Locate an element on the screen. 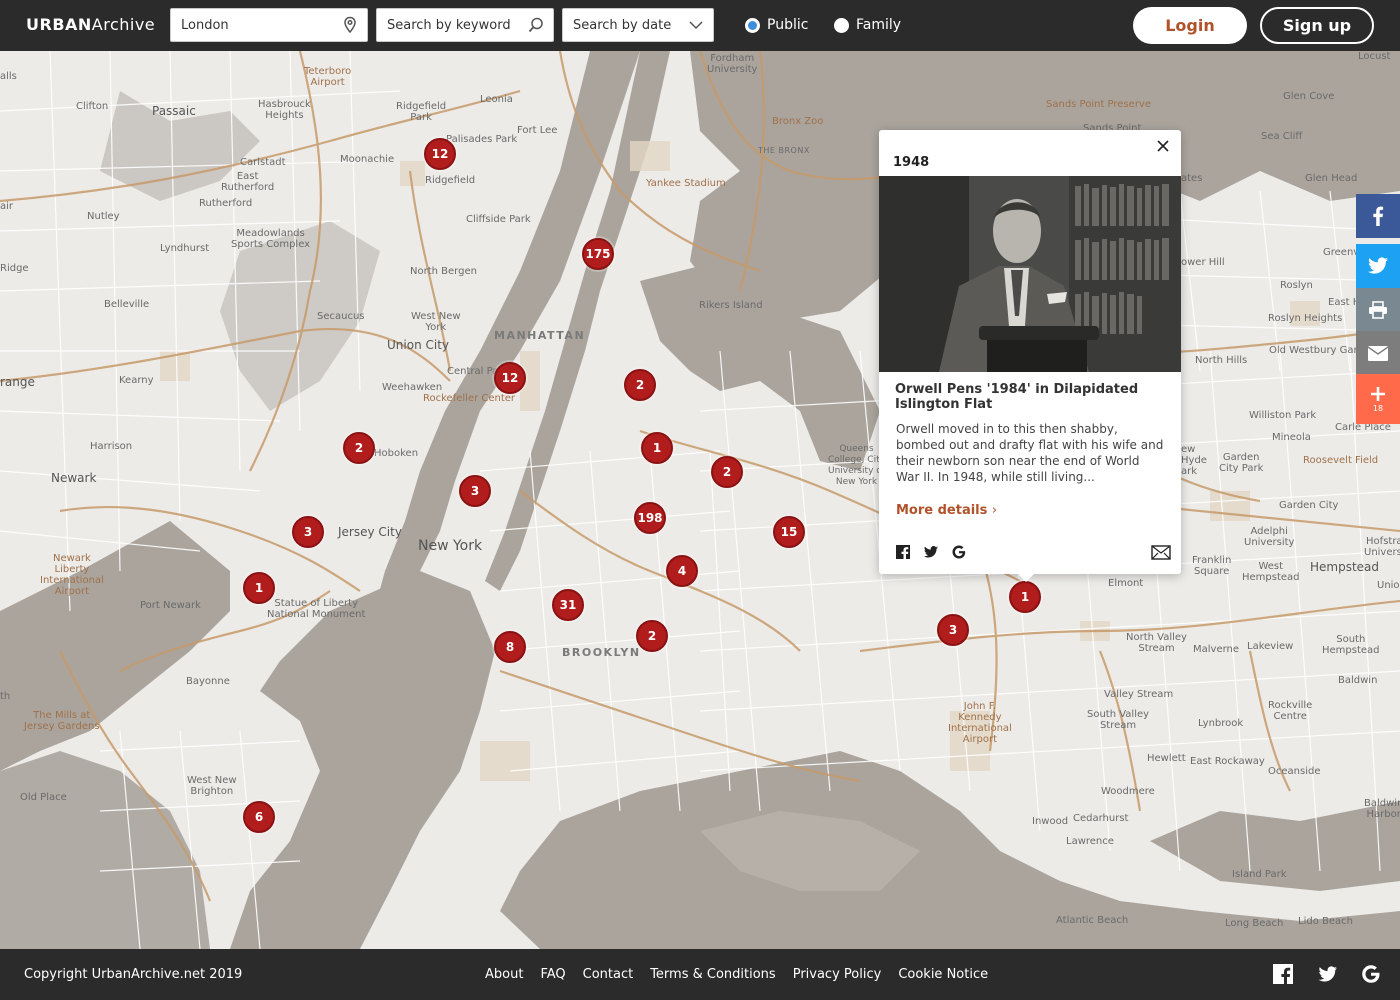 This screenshot has height=1000, width=1400. date-search-select: Search by date is located at coordinates (638, 25).